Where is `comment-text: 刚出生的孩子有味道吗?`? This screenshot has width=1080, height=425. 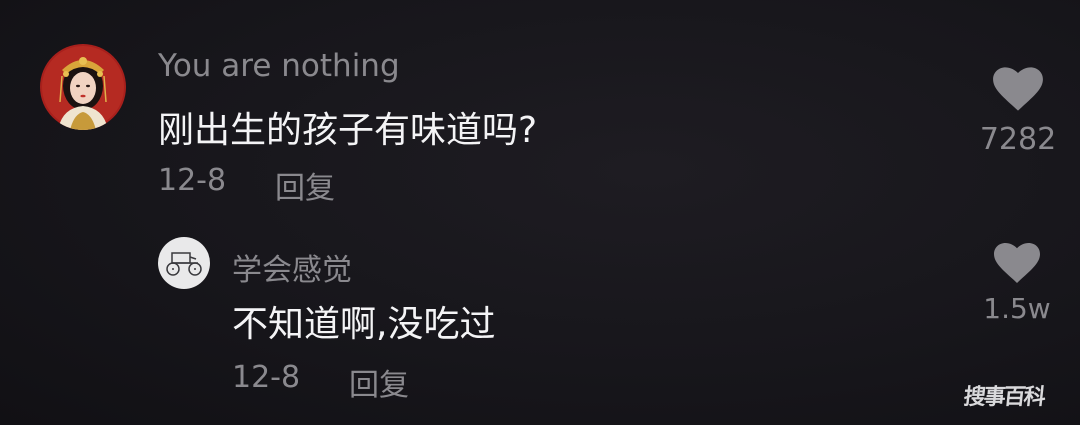 comment-text: 刚出生的孩子有味道吗? is located at coordinates (348, 130).